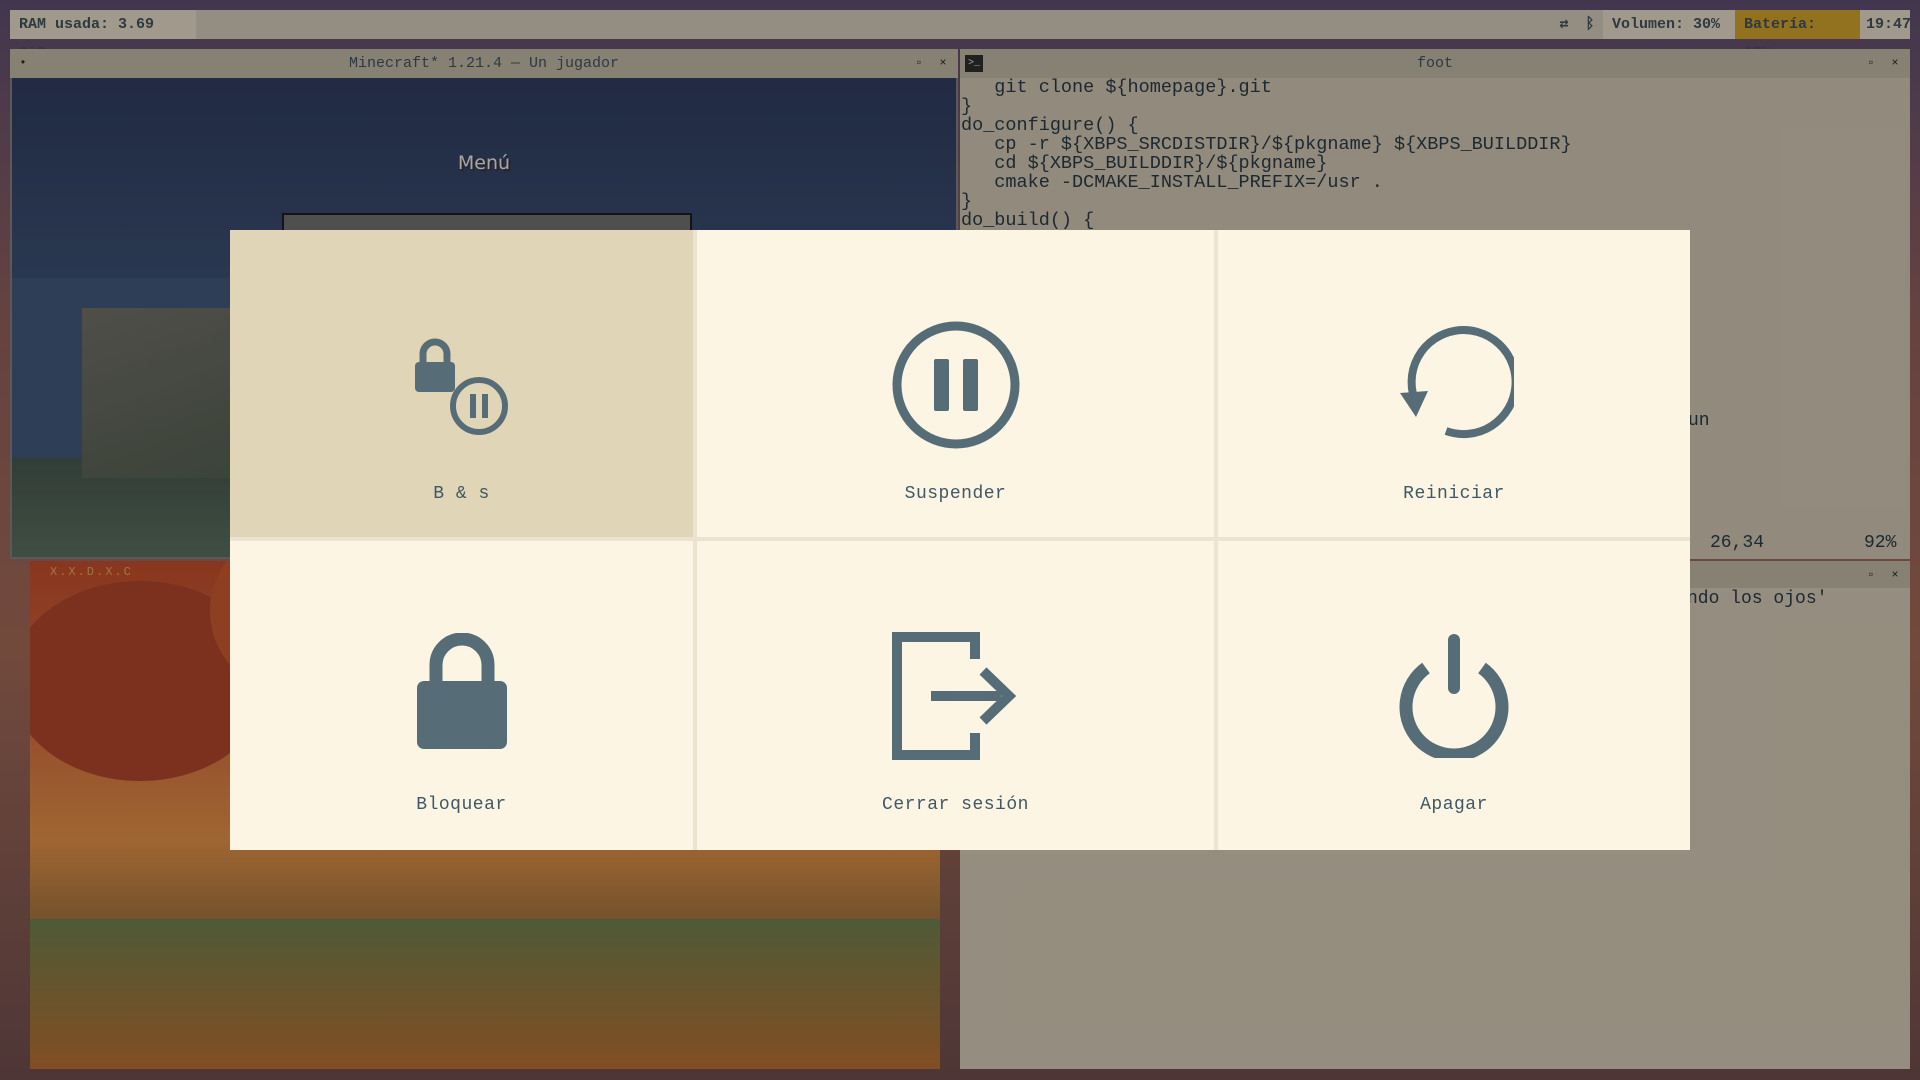  Describe the element at coordinates (461, 494) in the screenshot. I see `option-label: B & s` at that location.